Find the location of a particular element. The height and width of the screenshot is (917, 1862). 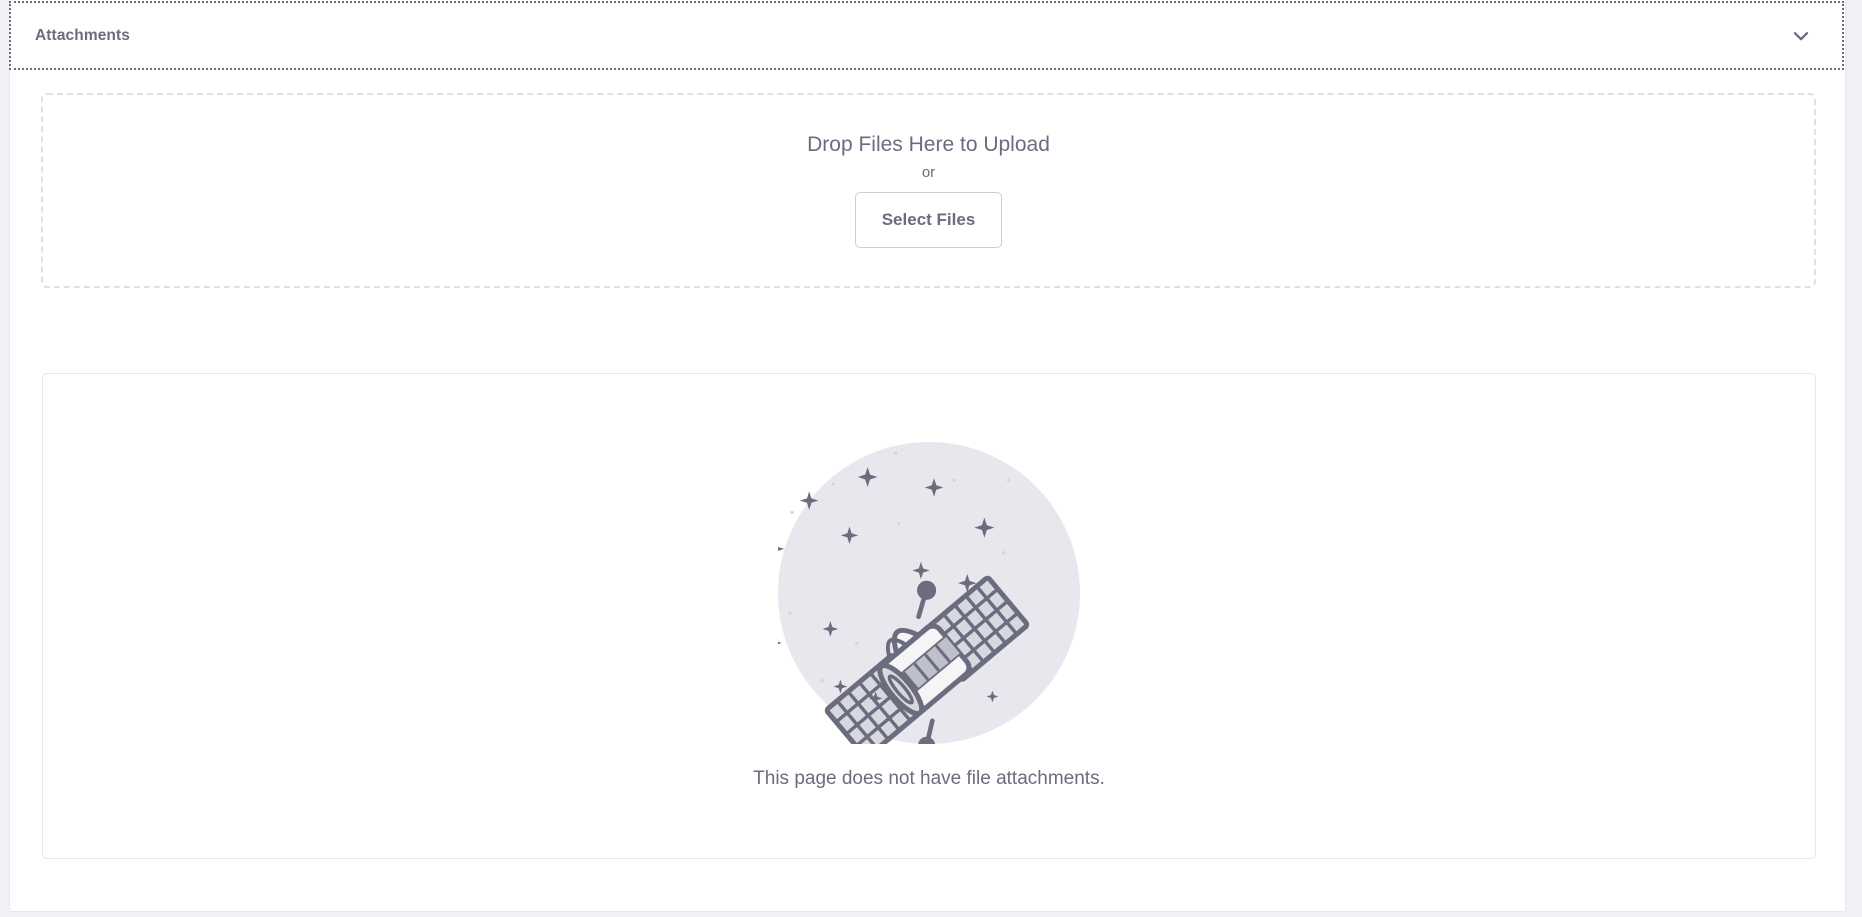

chevron-down-icon is located at coordinates (1801, 35).